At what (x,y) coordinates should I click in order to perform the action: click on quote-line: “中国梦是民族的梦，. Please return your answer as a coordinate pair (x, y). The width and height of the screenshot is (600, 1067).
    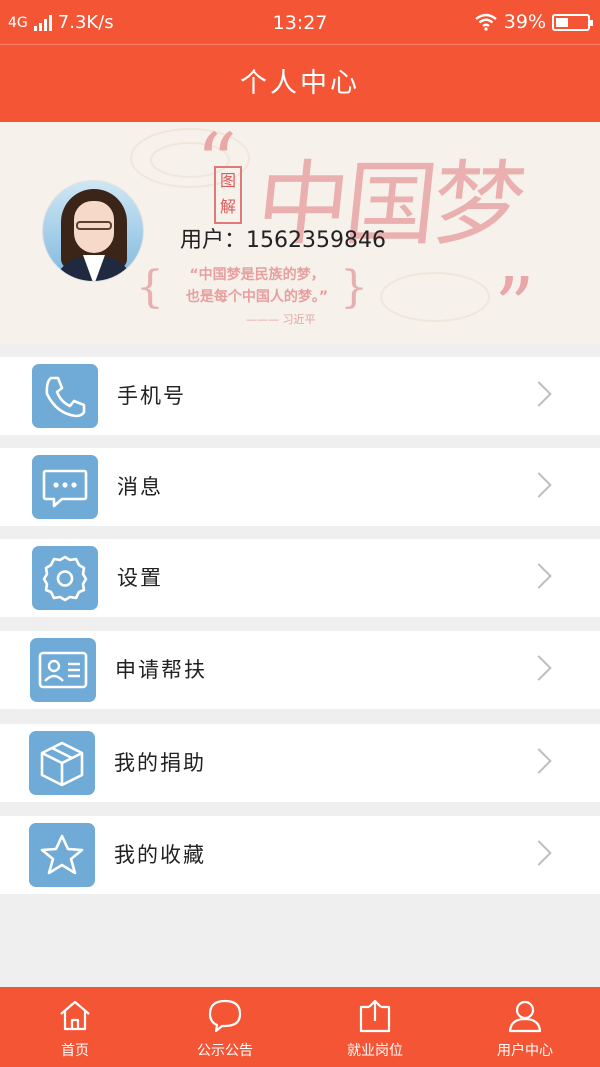
    Looking at the image, I should click on (257, 275).